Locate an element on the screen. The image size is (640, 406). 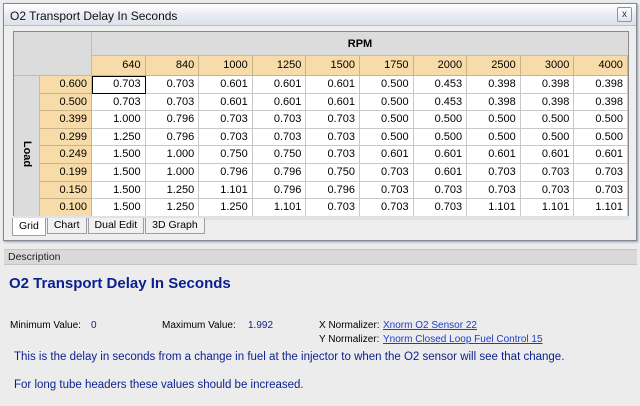
title-bar: O2 Transport Delay In Seconds x is located at coordinates (320, 15).